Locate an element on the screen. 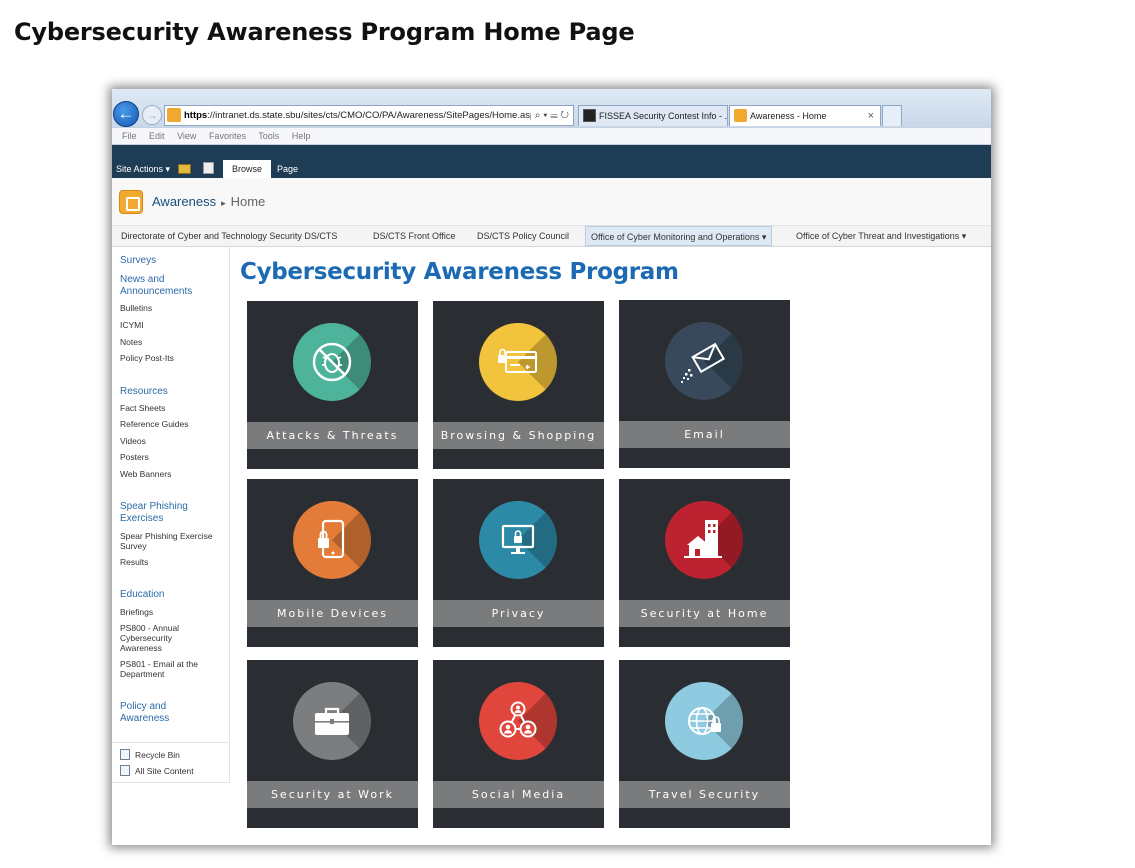  envelope-icon is located at coordinates (703, 362).